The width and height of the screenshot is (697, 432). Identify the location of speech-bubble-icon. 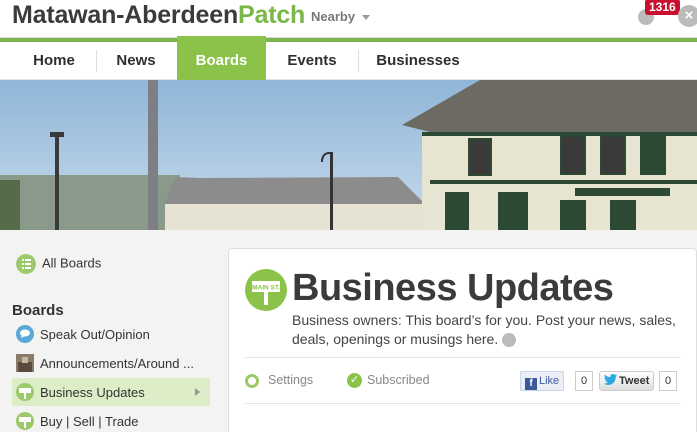
(25, 334).